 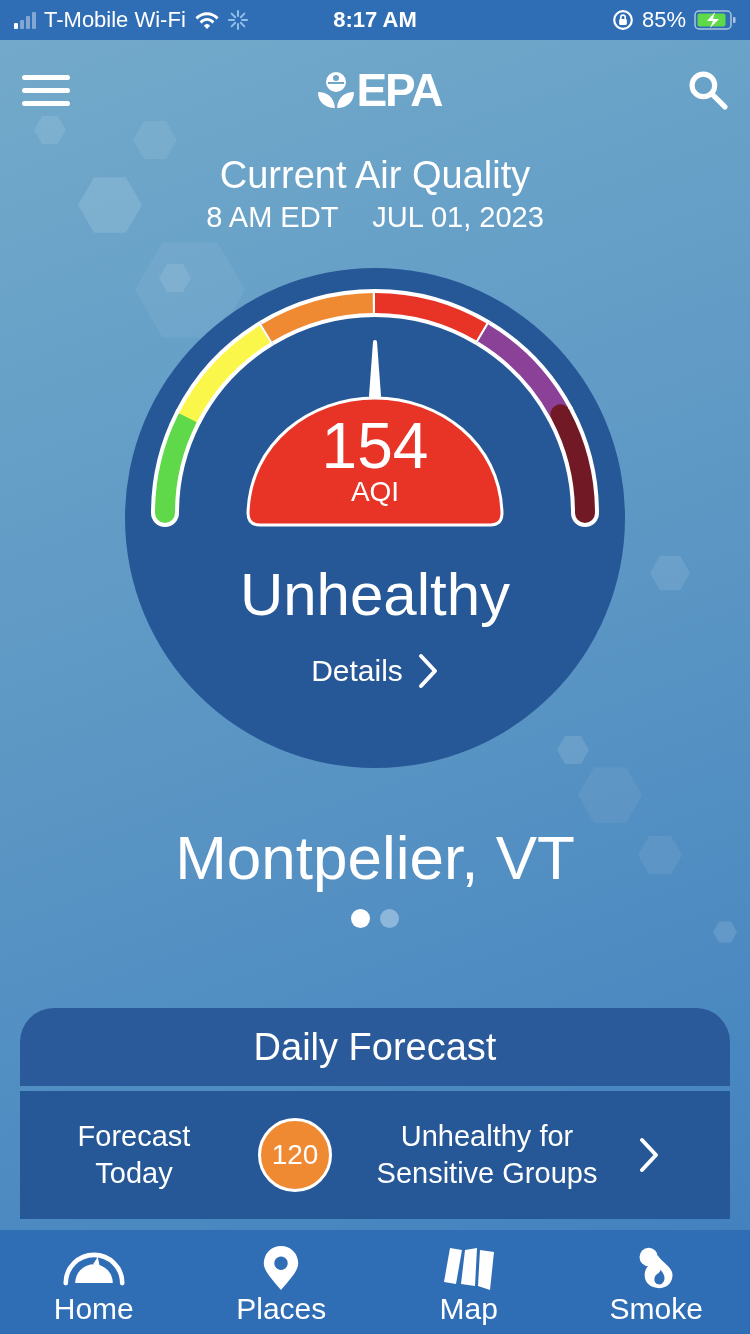 What do you see at coordinates (375, 20) in the screenshot?
I see `status-time: 8:17 AM` at bounding box center [375, 20].